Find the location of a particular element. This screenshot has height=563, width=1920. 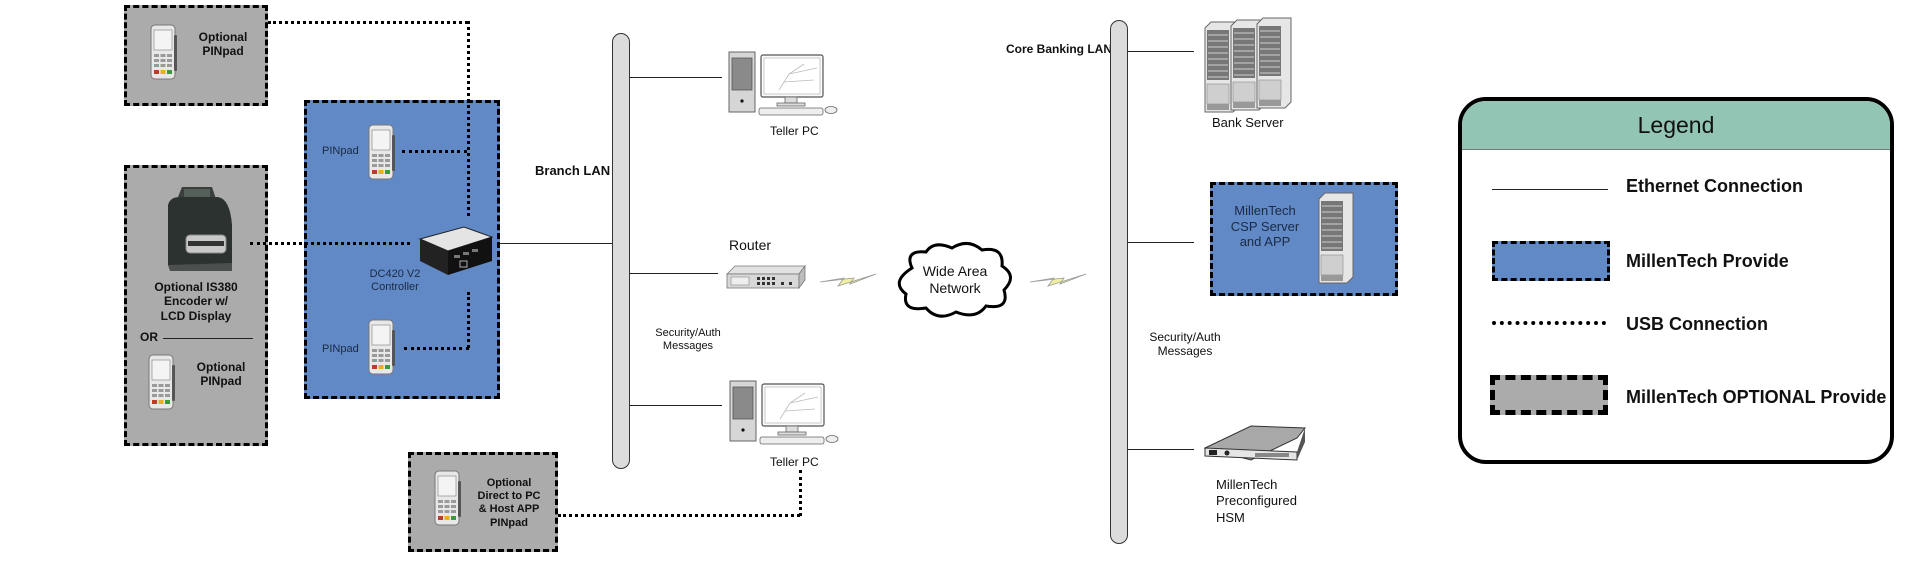

controller-label: DC420 V2 Controller is located at coordinates (395, 281).